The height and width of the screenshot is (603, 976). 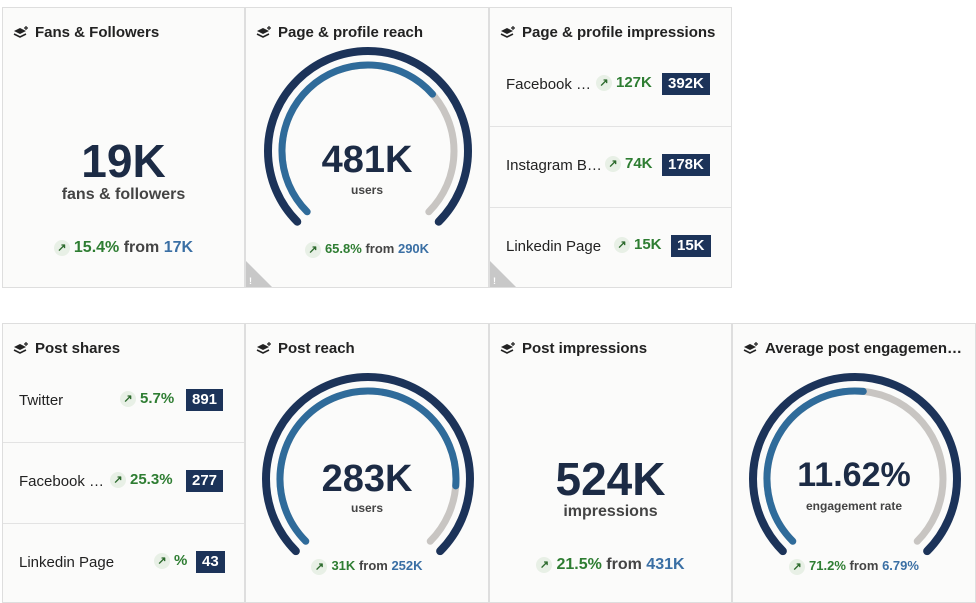 What do you see at coordinates (665, 564) in the screenshot?
I see `previous-value: 431K` at bounding box center [665, 564].